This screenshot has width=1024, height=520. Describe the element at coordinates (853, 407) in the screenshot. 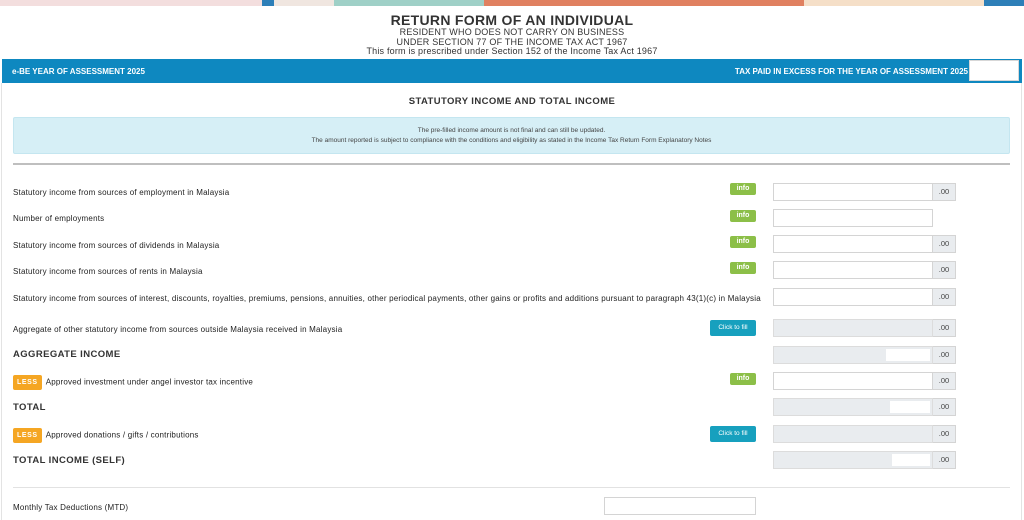

I see `total-value` at that location.